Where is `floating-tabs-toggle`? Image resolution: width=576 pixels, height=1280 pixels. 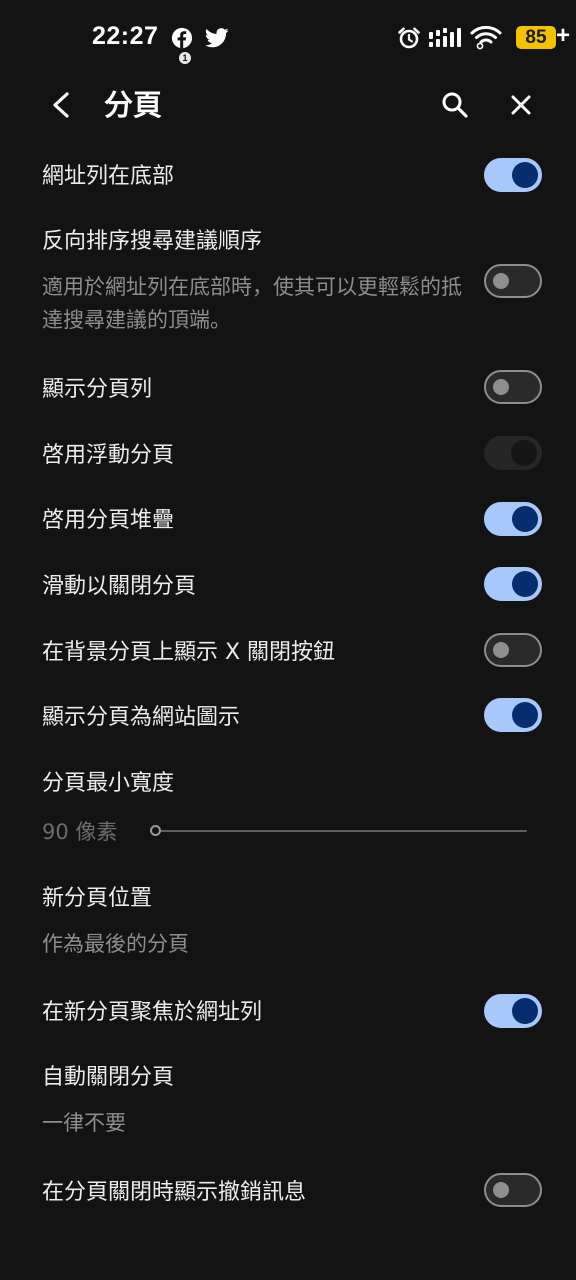
floating-tabs-toggle is located at coordinates (513, 453).